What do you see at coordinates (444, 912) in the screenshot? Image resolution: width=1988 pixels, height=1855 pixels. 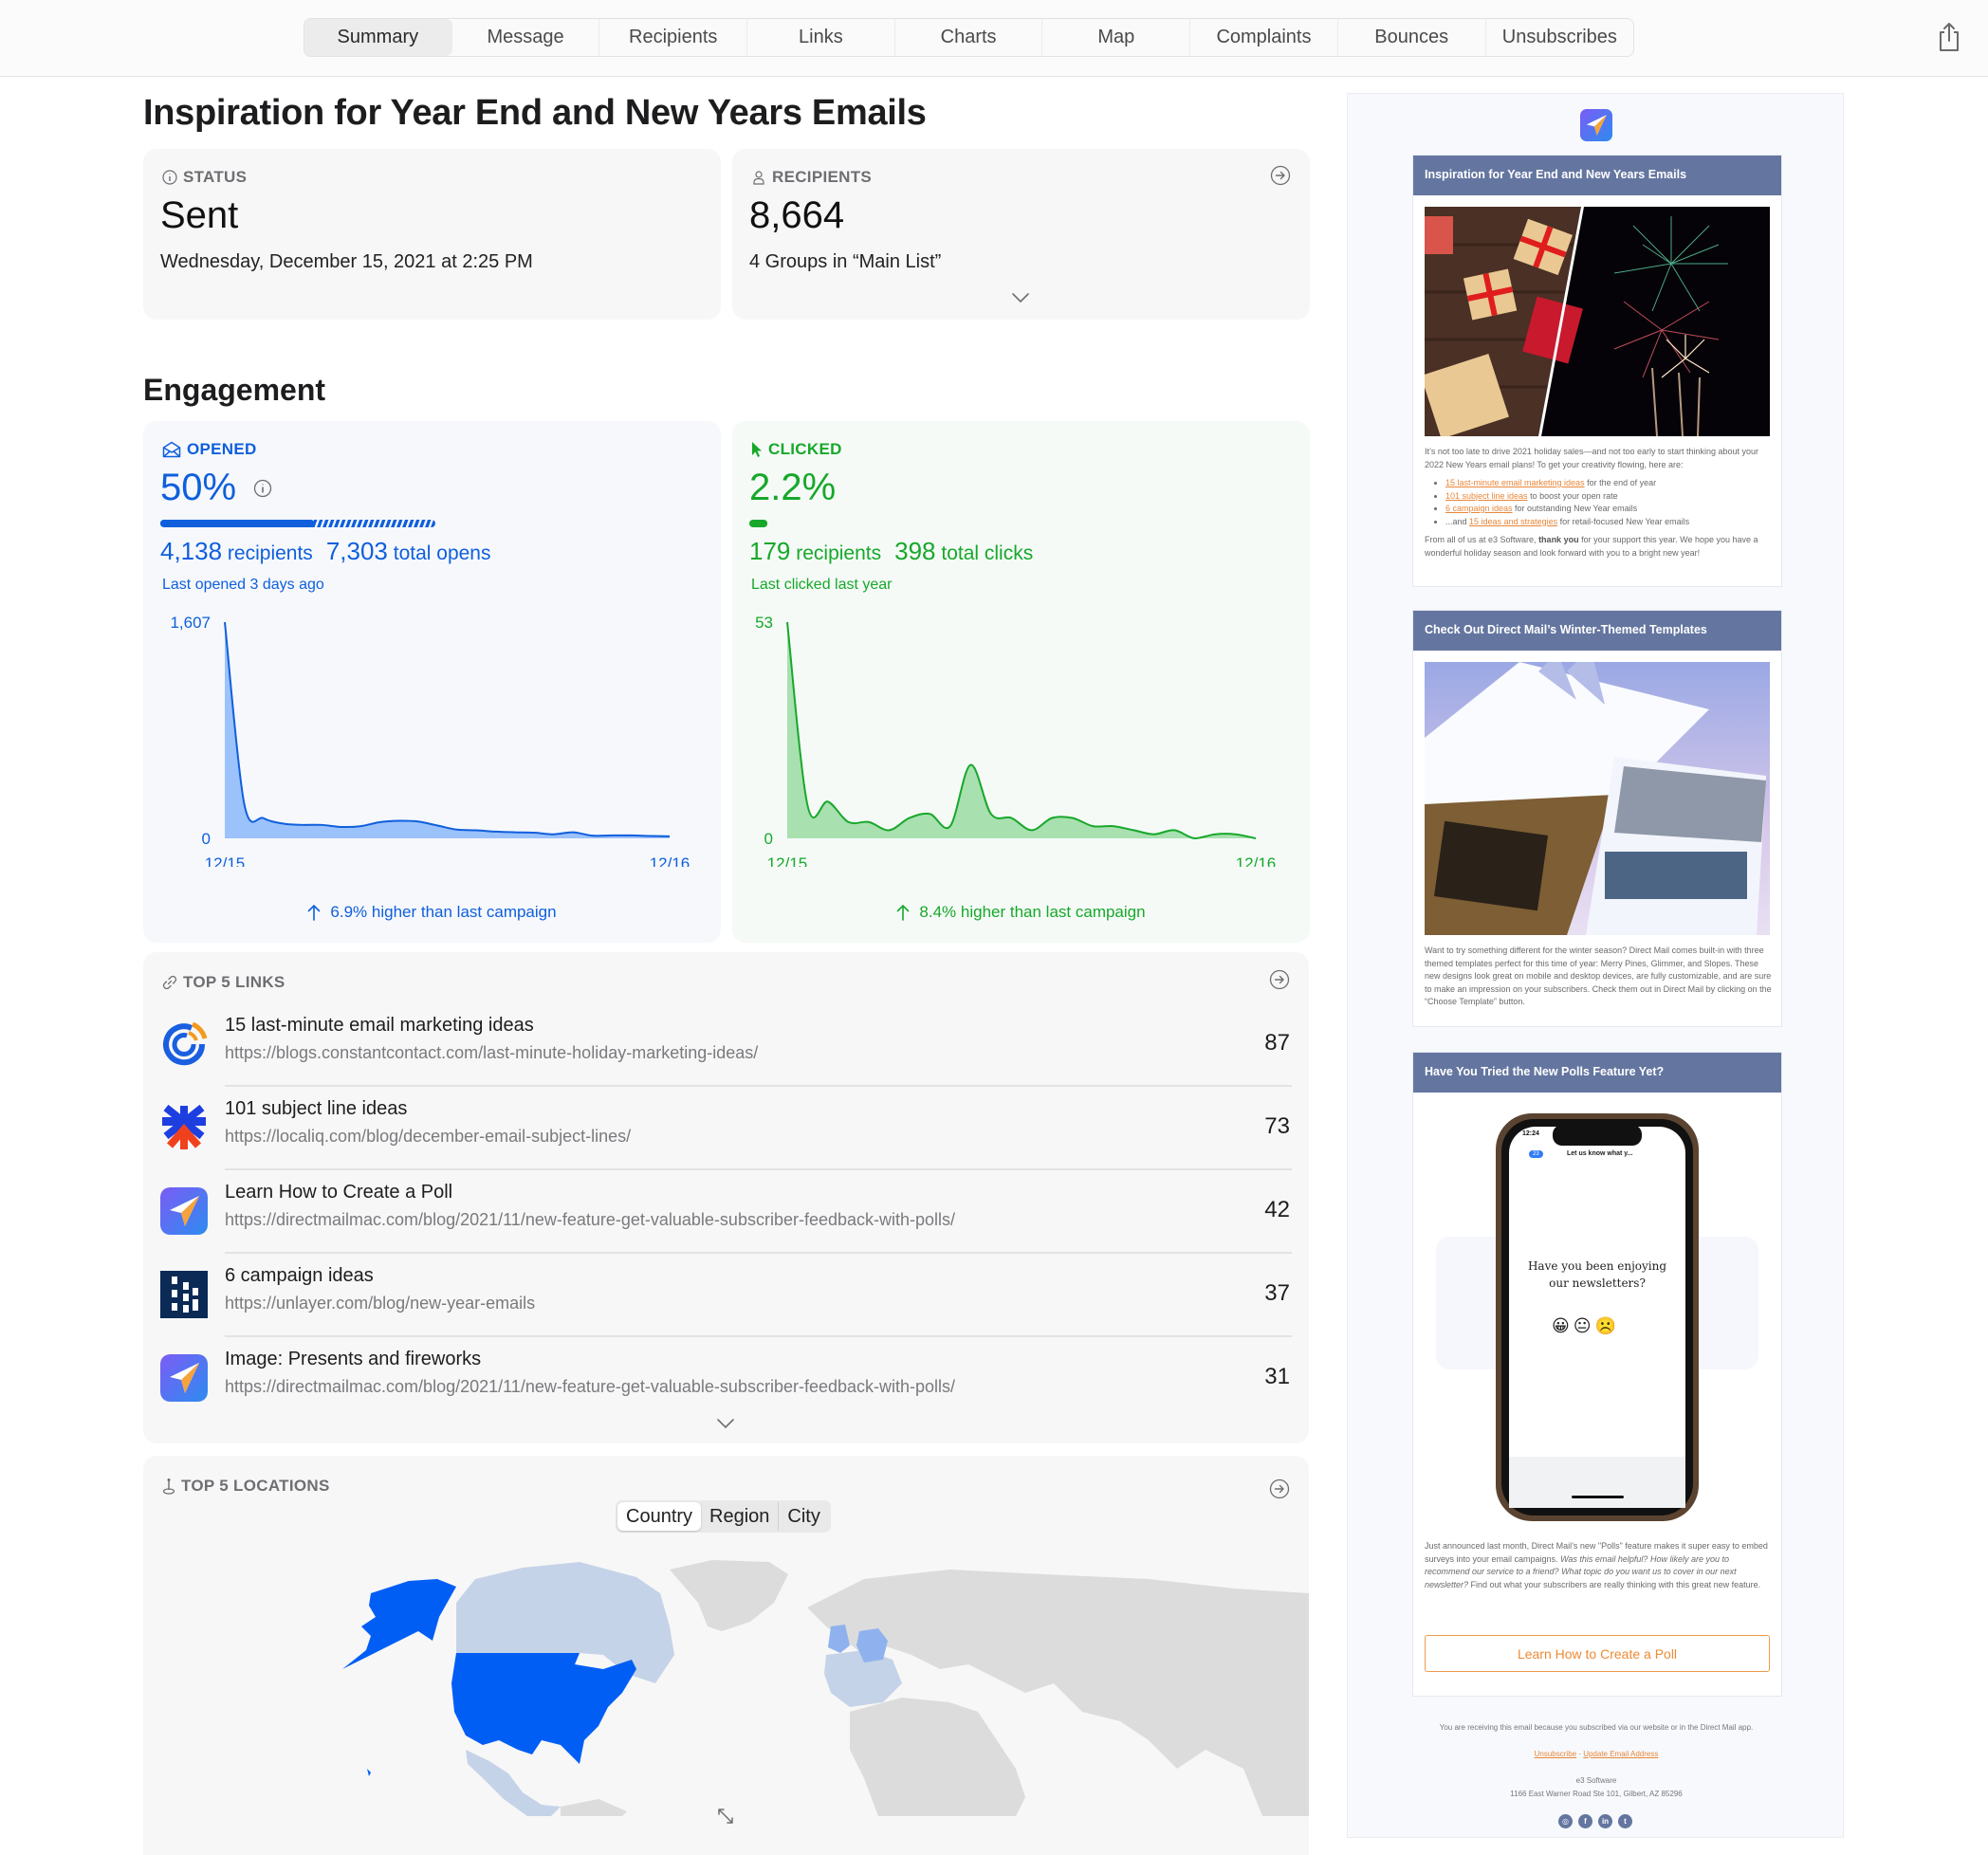 I see `opened-comparison-text: 6.9% higher than last campaign` at bounding box center [444, 912].